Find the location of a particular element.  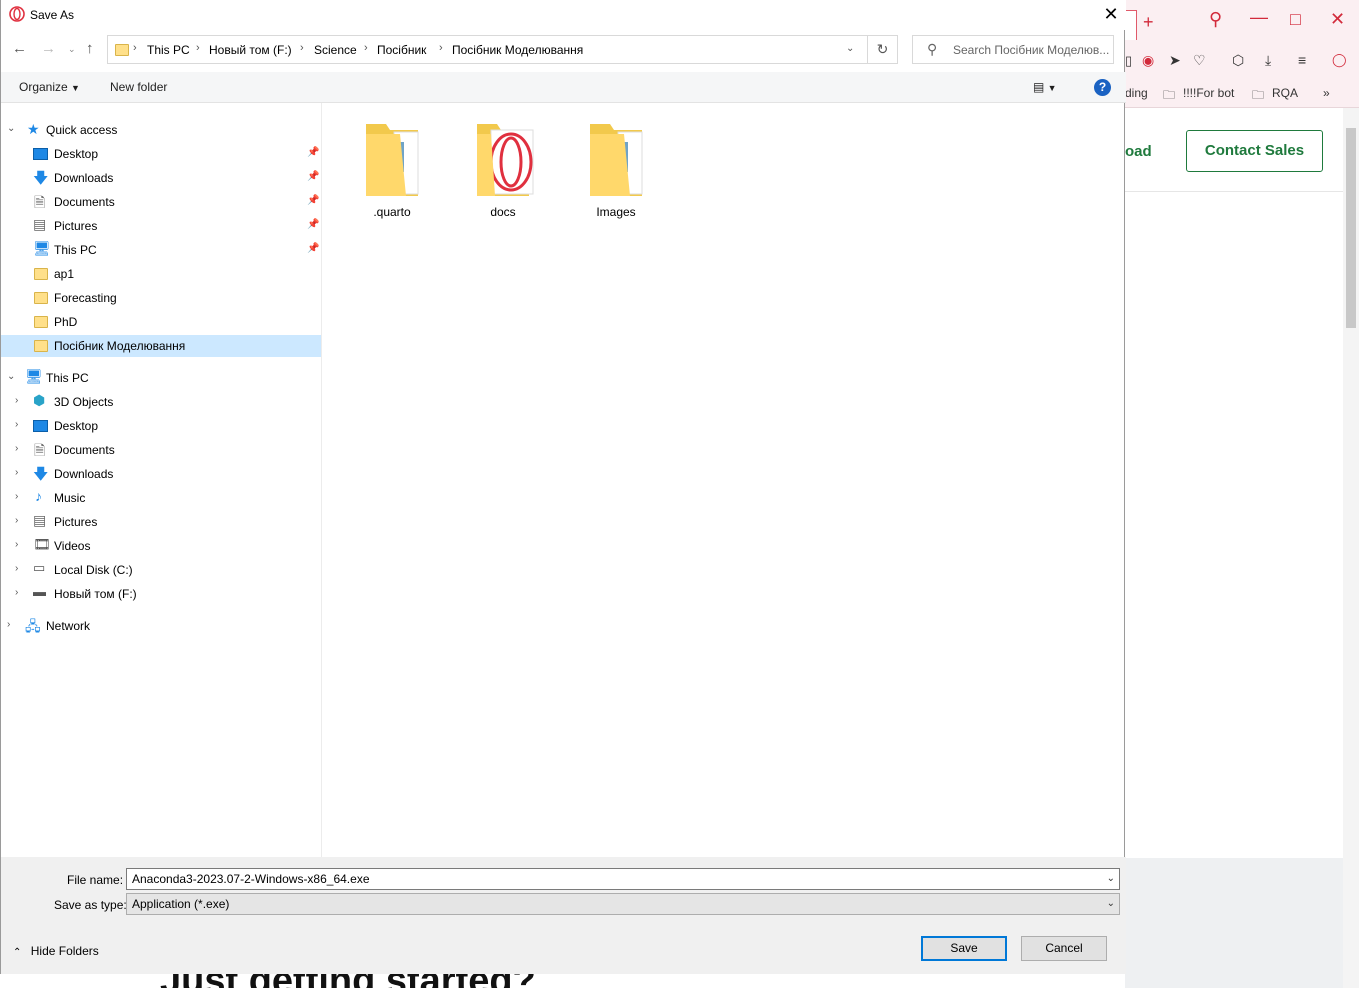

menu-icon: ≡ is located at coordinates (1302, 60).